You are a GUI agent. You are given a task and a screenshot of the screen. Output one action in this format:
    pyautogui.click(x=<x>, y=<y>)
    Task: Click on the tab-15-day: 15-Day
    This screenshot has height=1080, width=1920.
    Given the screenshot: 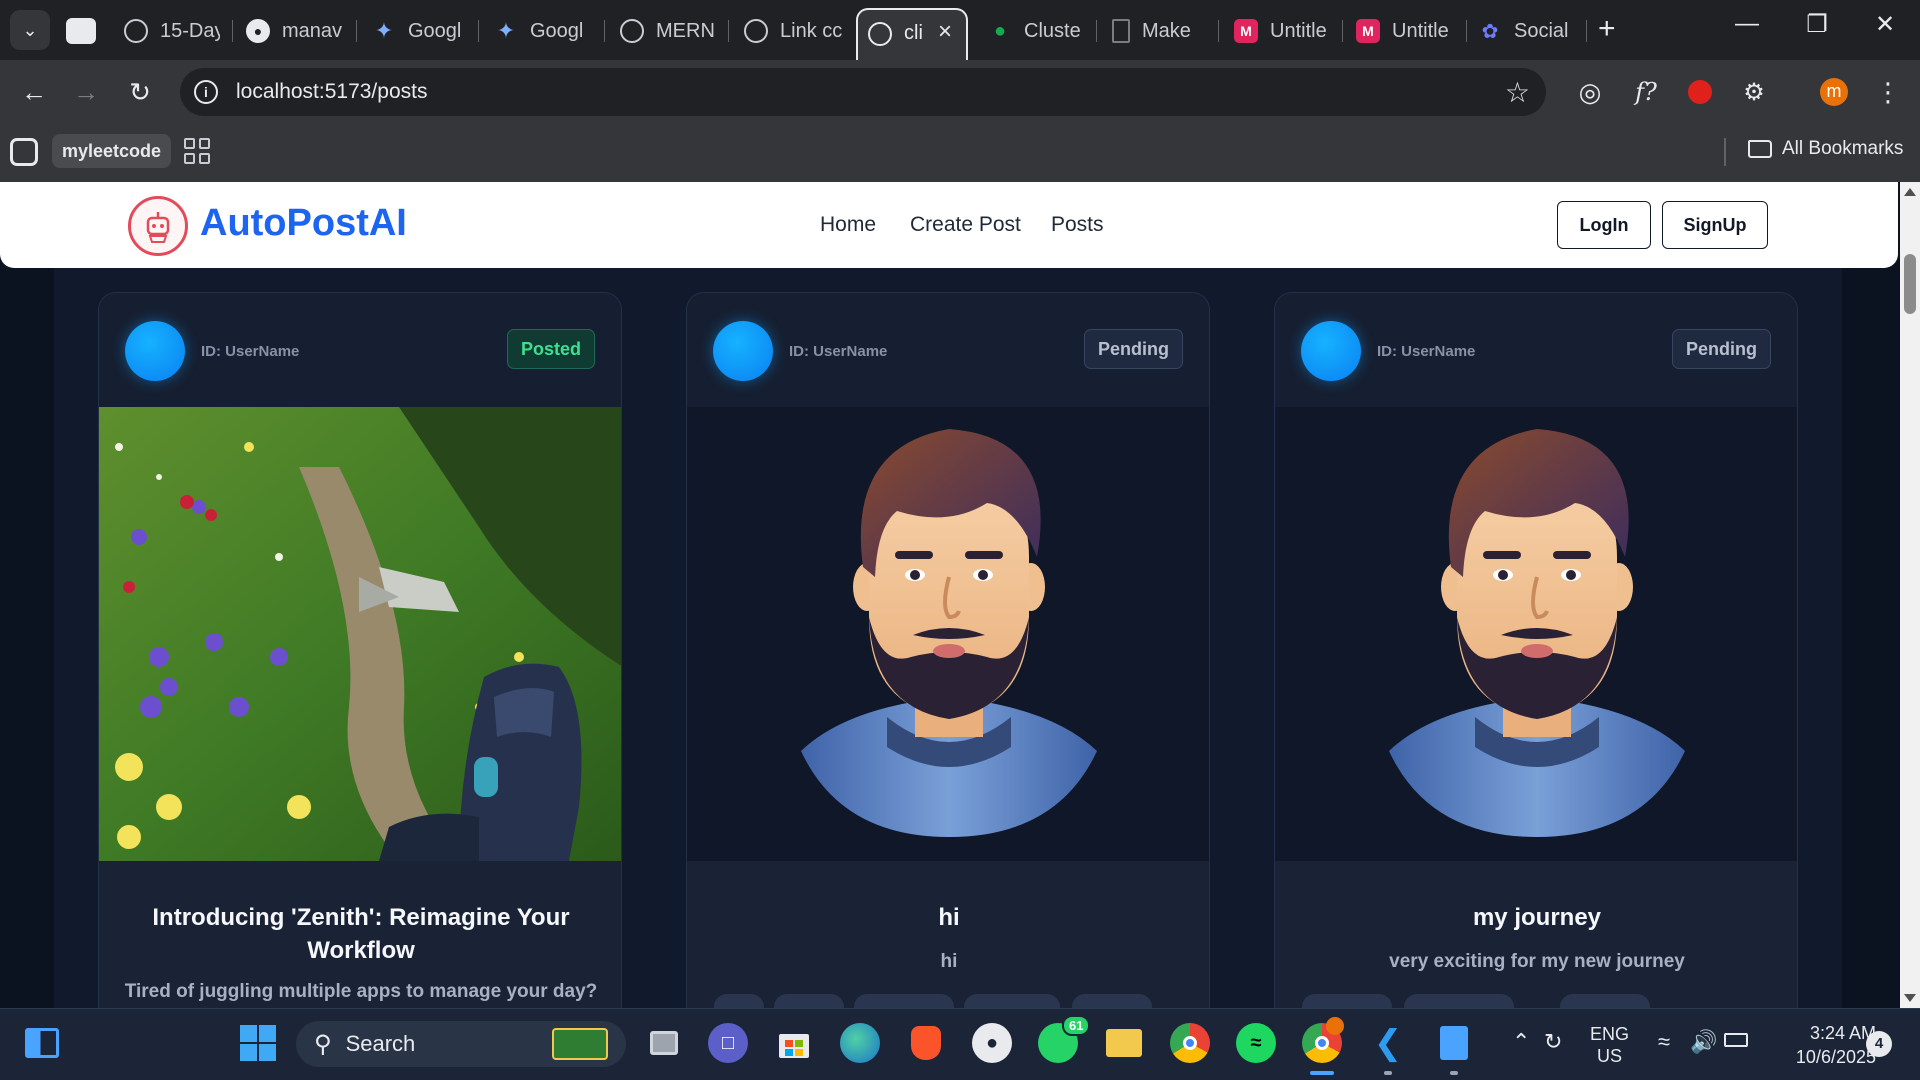 What is the action you would take?
    pyautogui.click(x=172, y=31)
    